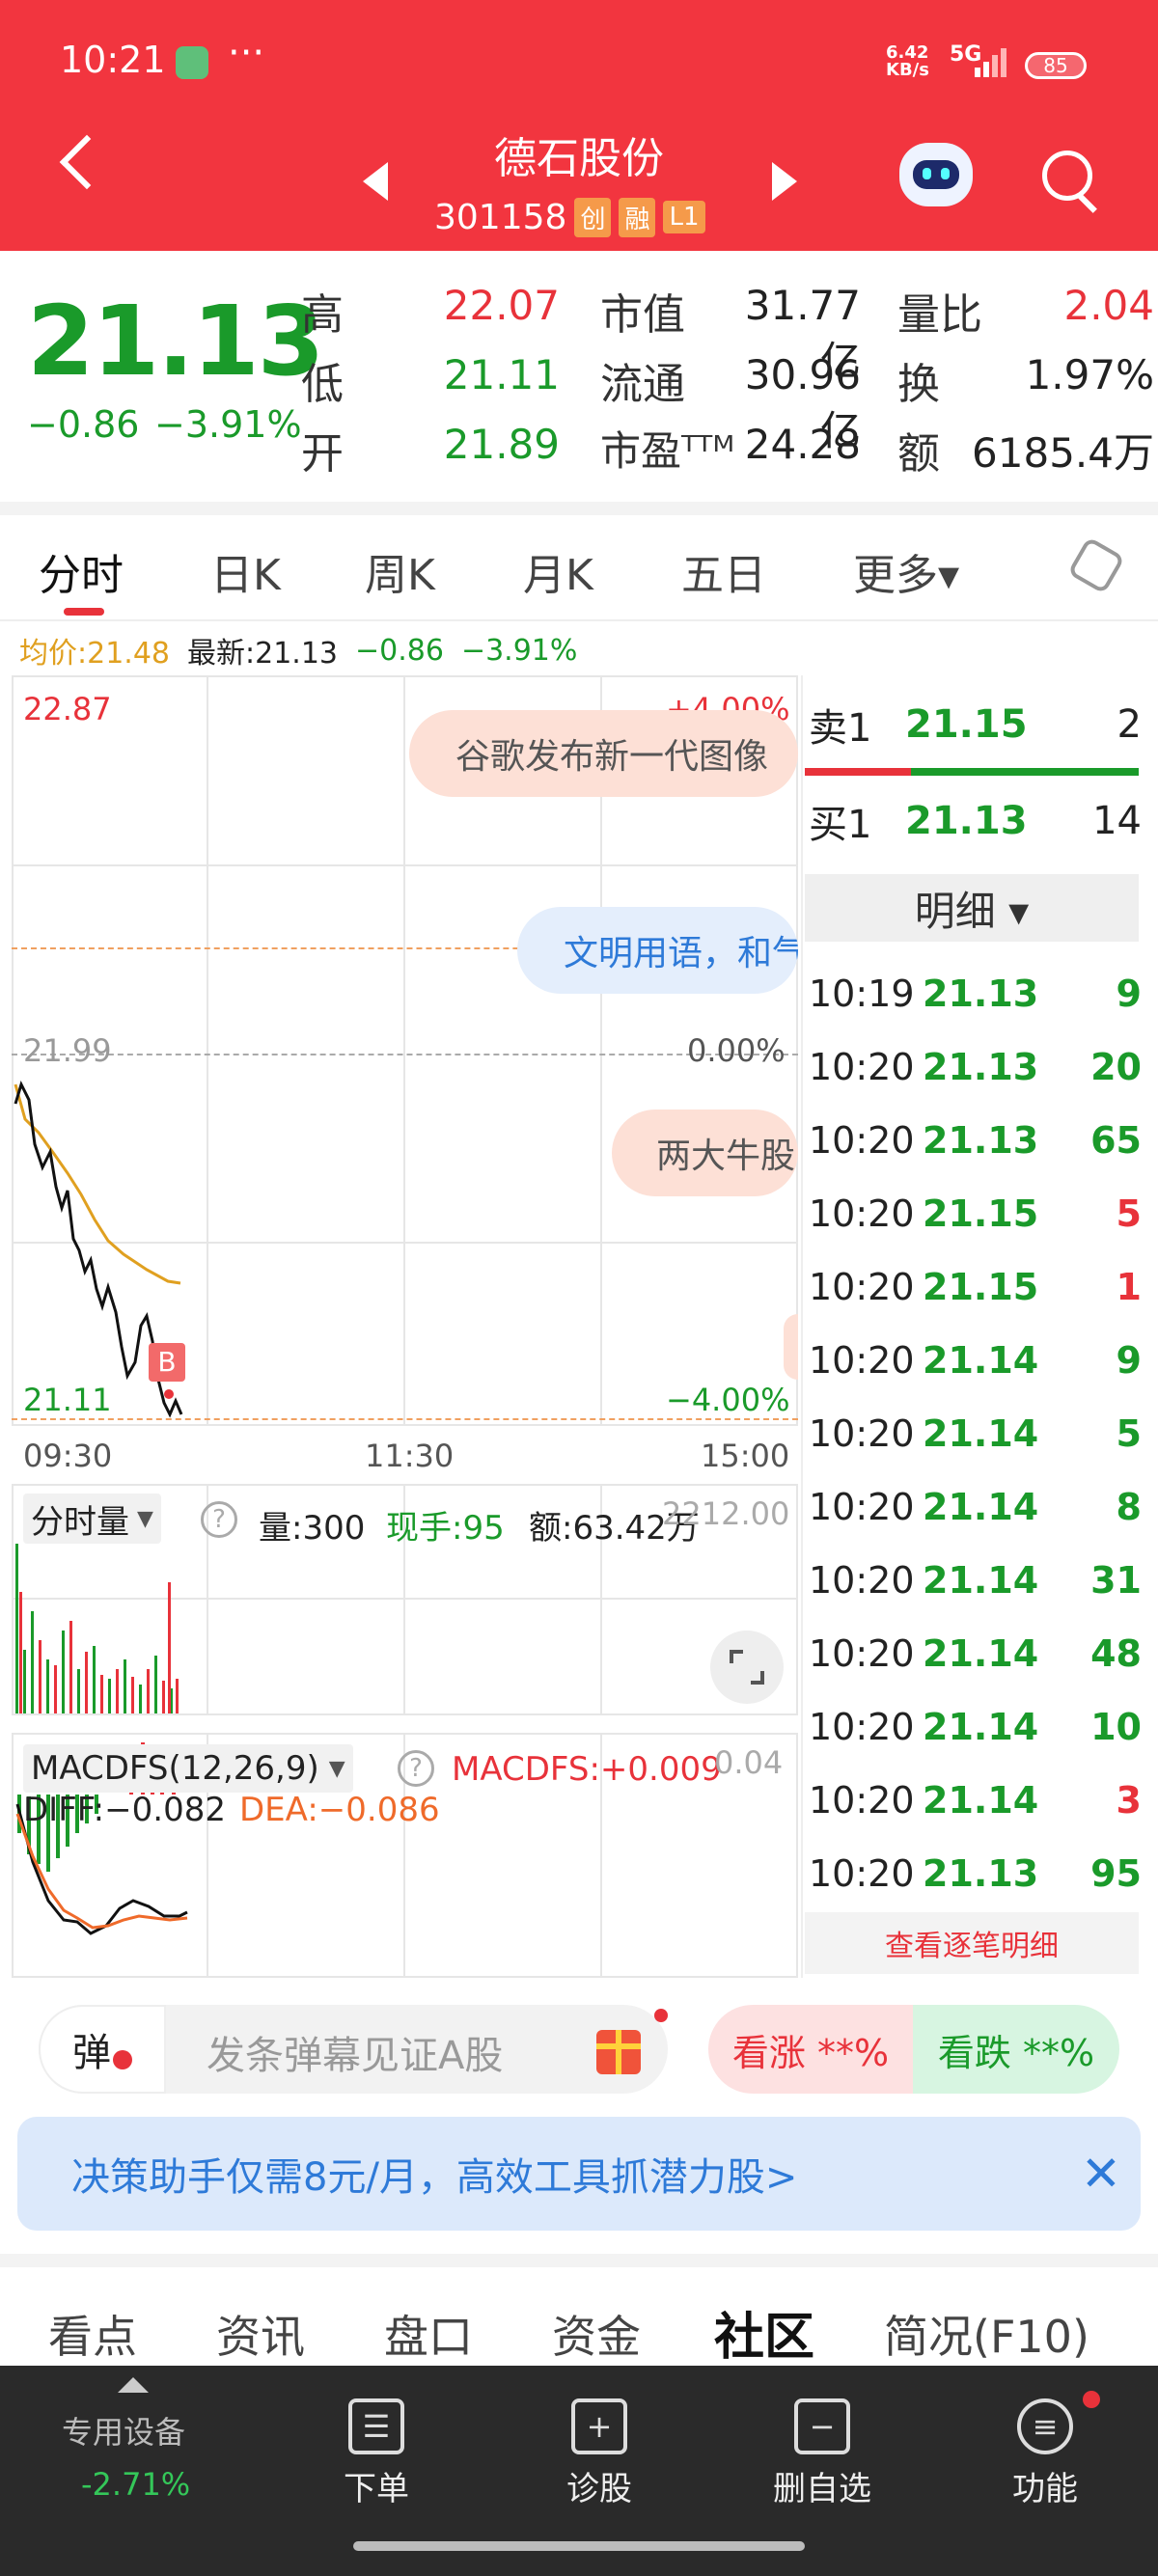  What do you see at coordinates (298, 651) in the screenshot?
I see `chart-info-bar: 均价:21.48 最新:21.13 −0.86 −3.91%` at bounding box center [298, 651].